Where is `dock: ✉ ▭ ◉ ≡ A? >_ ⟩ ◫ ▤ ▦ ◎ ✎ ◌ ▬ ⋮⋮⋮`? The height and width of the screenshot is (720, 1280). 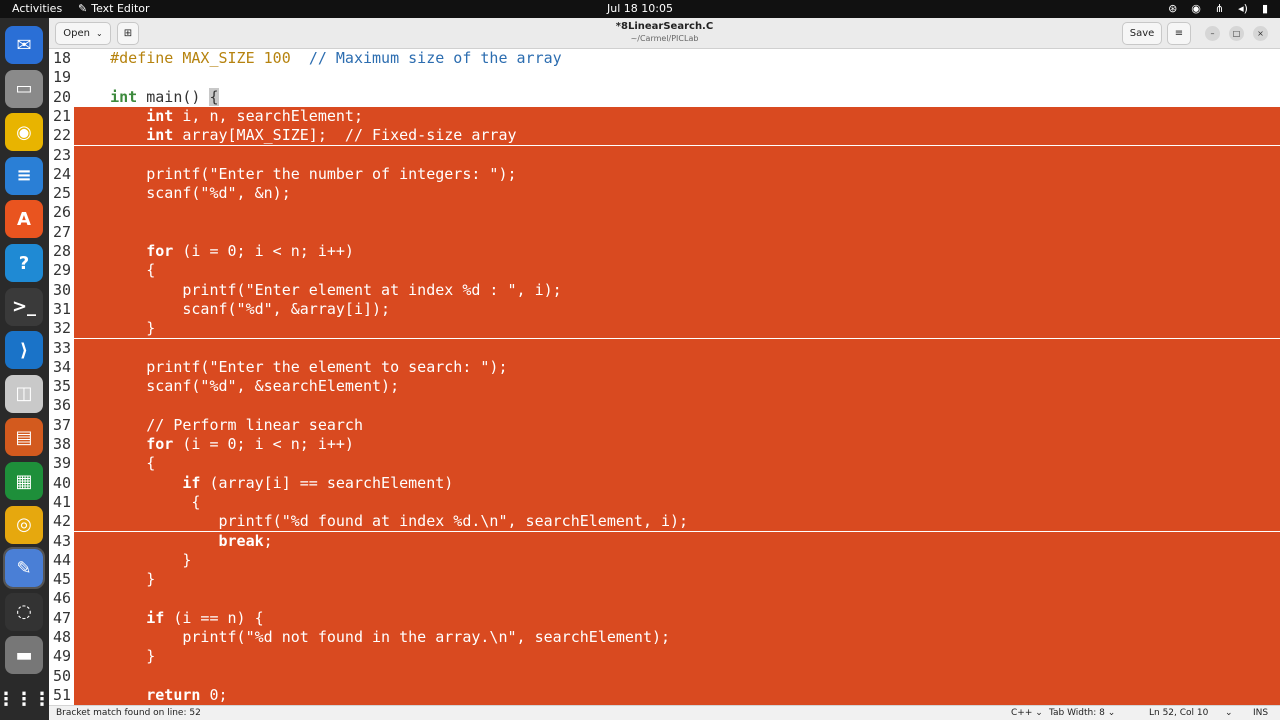
dock: ✉ ▭ ◉ ≡ A? >_ ⟩ ◫ ▤ ▦ ◎ ✎ ◌ ▬ ⋮⋮⋮ is located at coordinates (25, 369).